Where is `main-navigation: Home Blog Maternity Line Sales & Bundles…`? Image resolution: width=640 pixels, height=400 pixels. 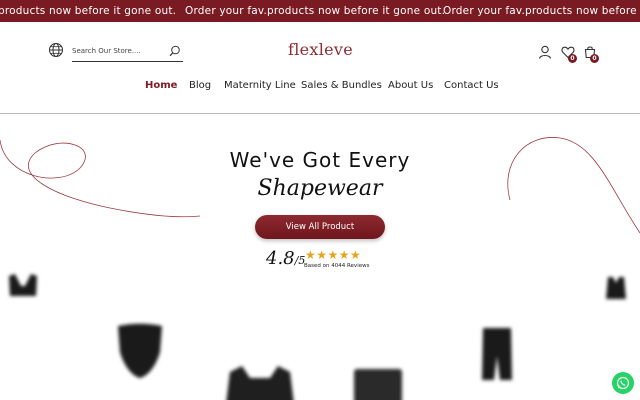 main-navigation: Home Blog Maternity Line Sales & Bundles… is located at coordinates (320, 88).